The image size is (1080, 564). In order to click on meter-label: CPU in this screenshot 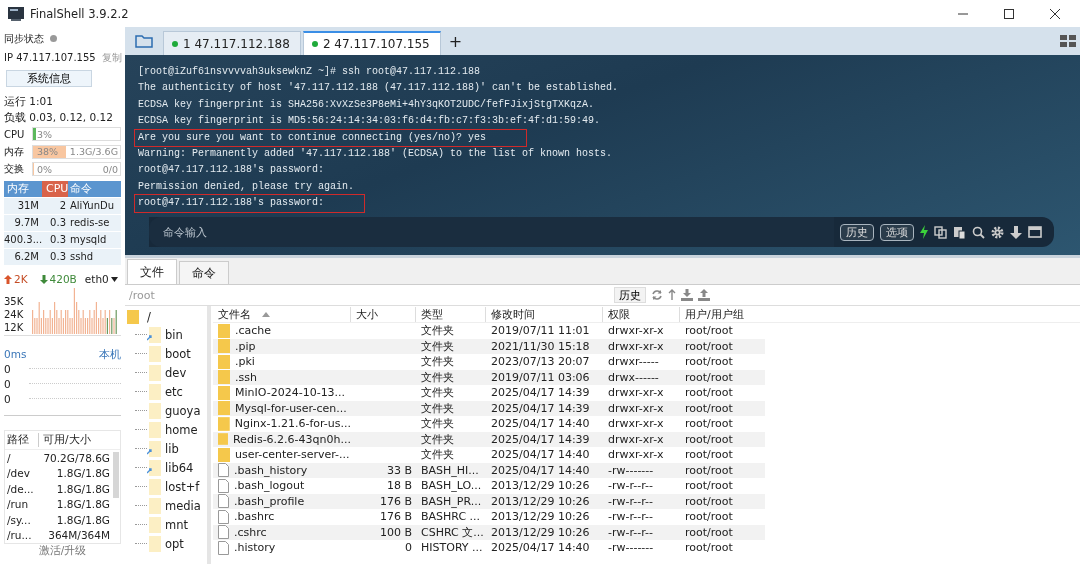, I will do `click(15, 134)`.